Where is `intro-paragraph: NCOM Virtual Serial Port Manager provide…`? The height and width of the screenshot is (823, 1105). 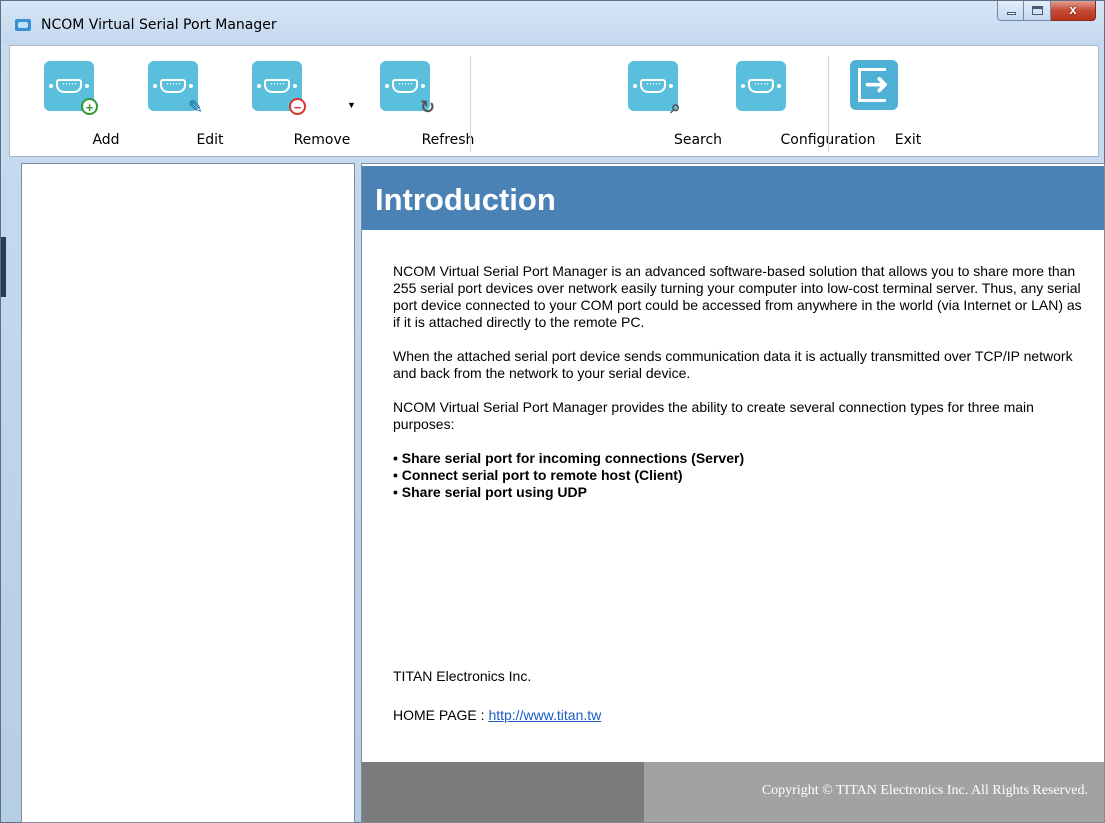 intro-paragraph: NCOM Virtual Serial Port Manager provide… is located at coordinates (713, 415).